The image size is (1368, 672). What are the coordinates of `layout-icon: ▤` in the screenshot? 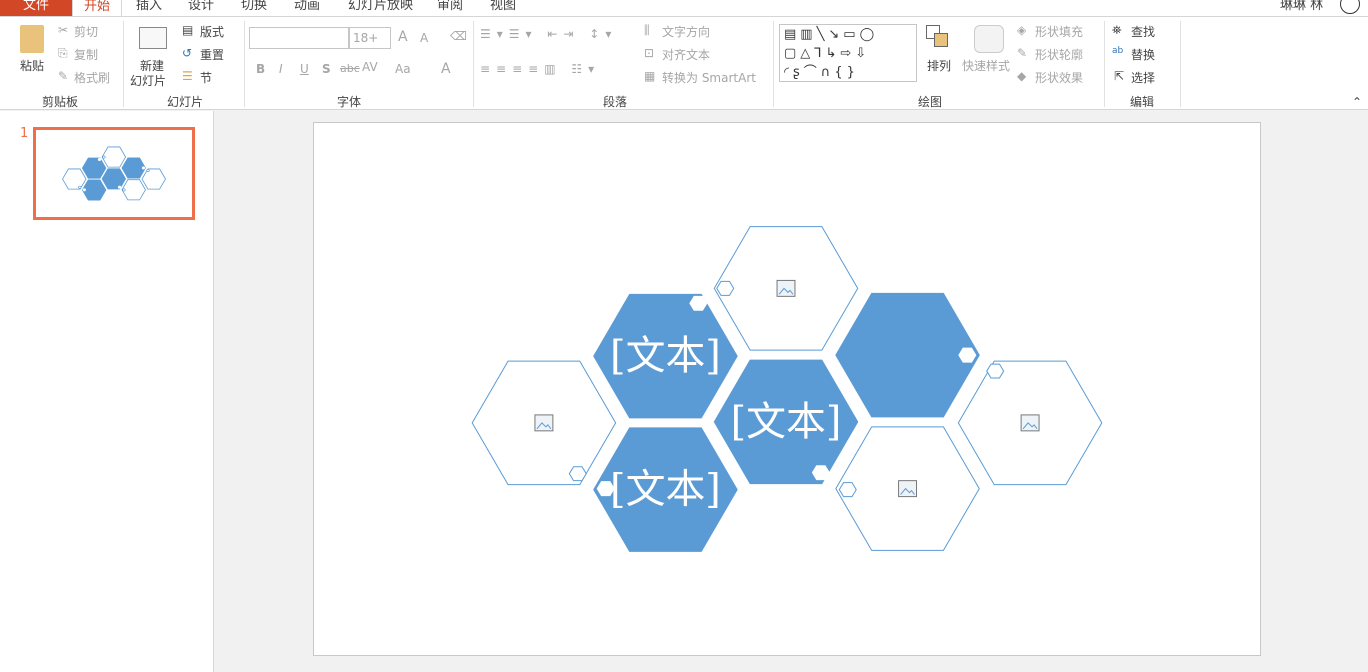 It's located at (188, 30).